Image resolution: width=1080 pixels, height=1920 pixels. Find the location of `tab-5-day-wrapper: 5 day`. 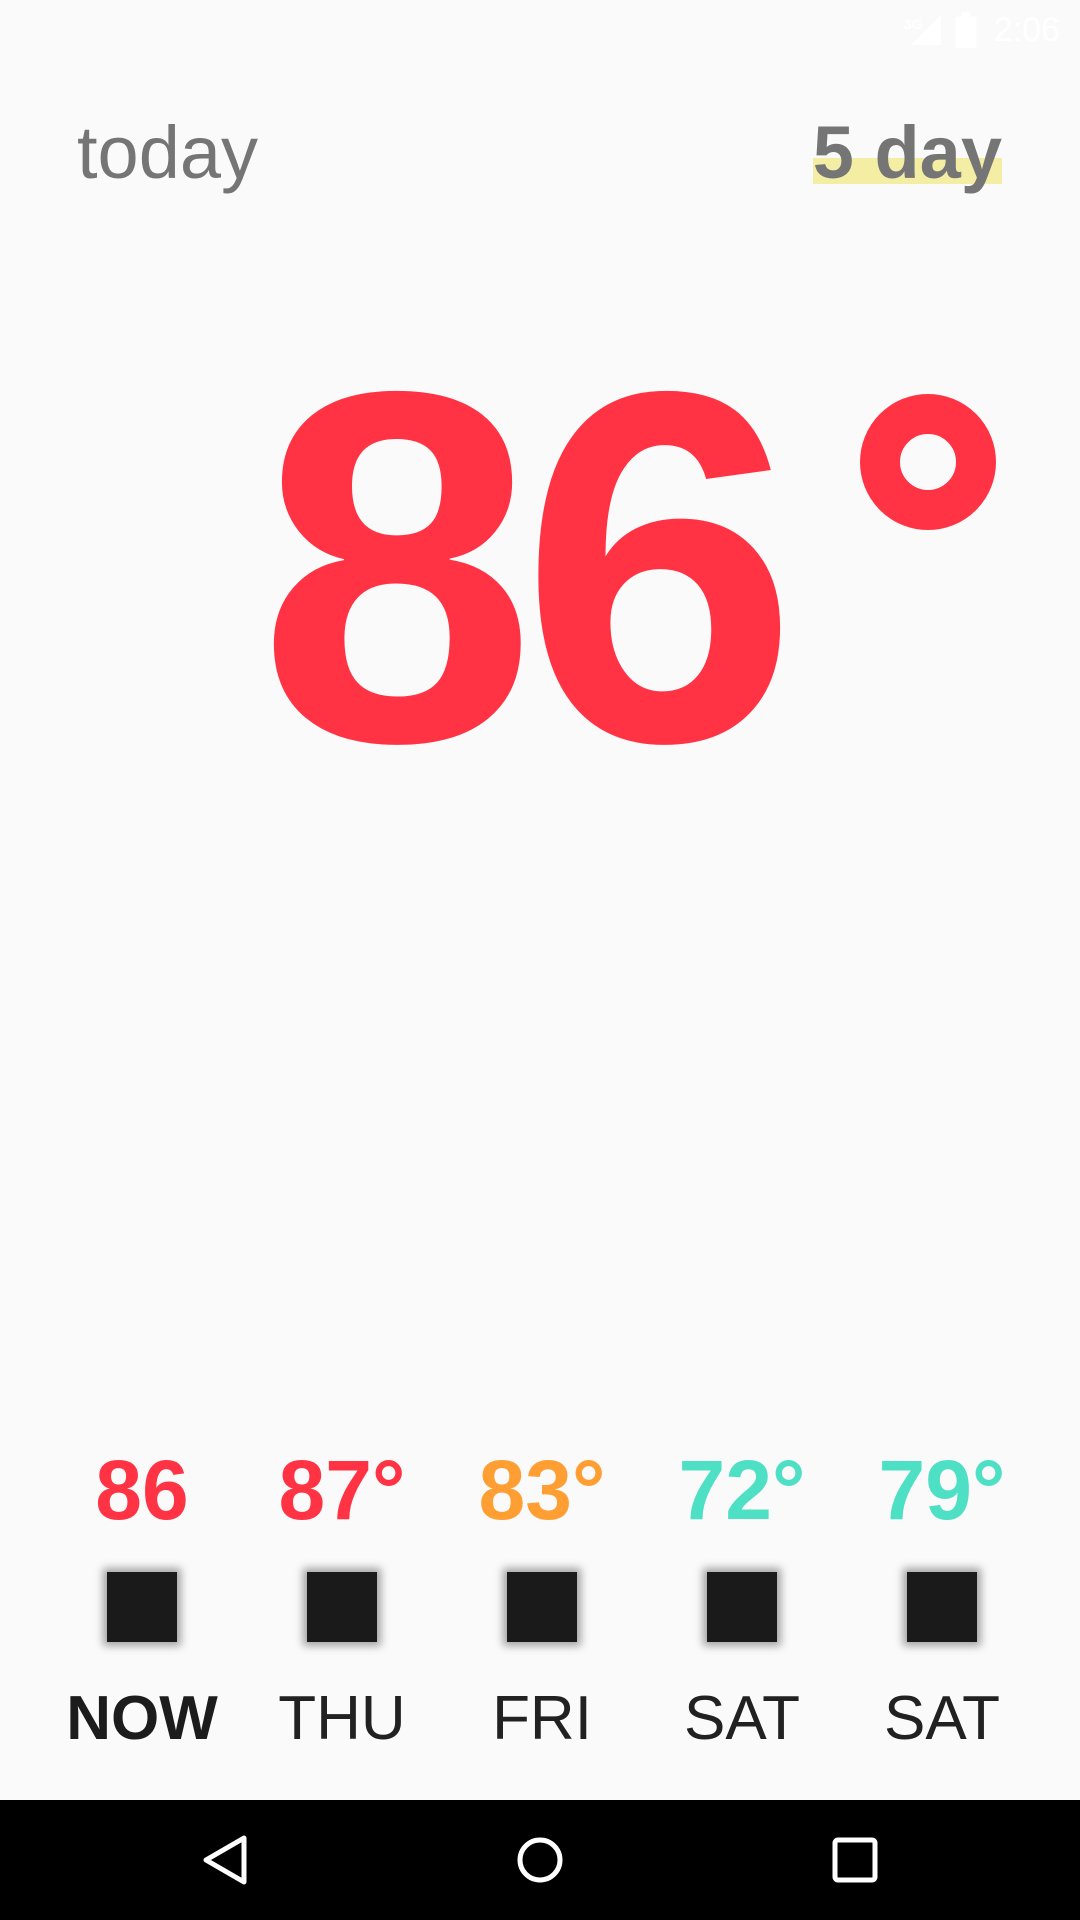

tab-5-day-wrapper: 5 day is located at coordinates (907, 153).